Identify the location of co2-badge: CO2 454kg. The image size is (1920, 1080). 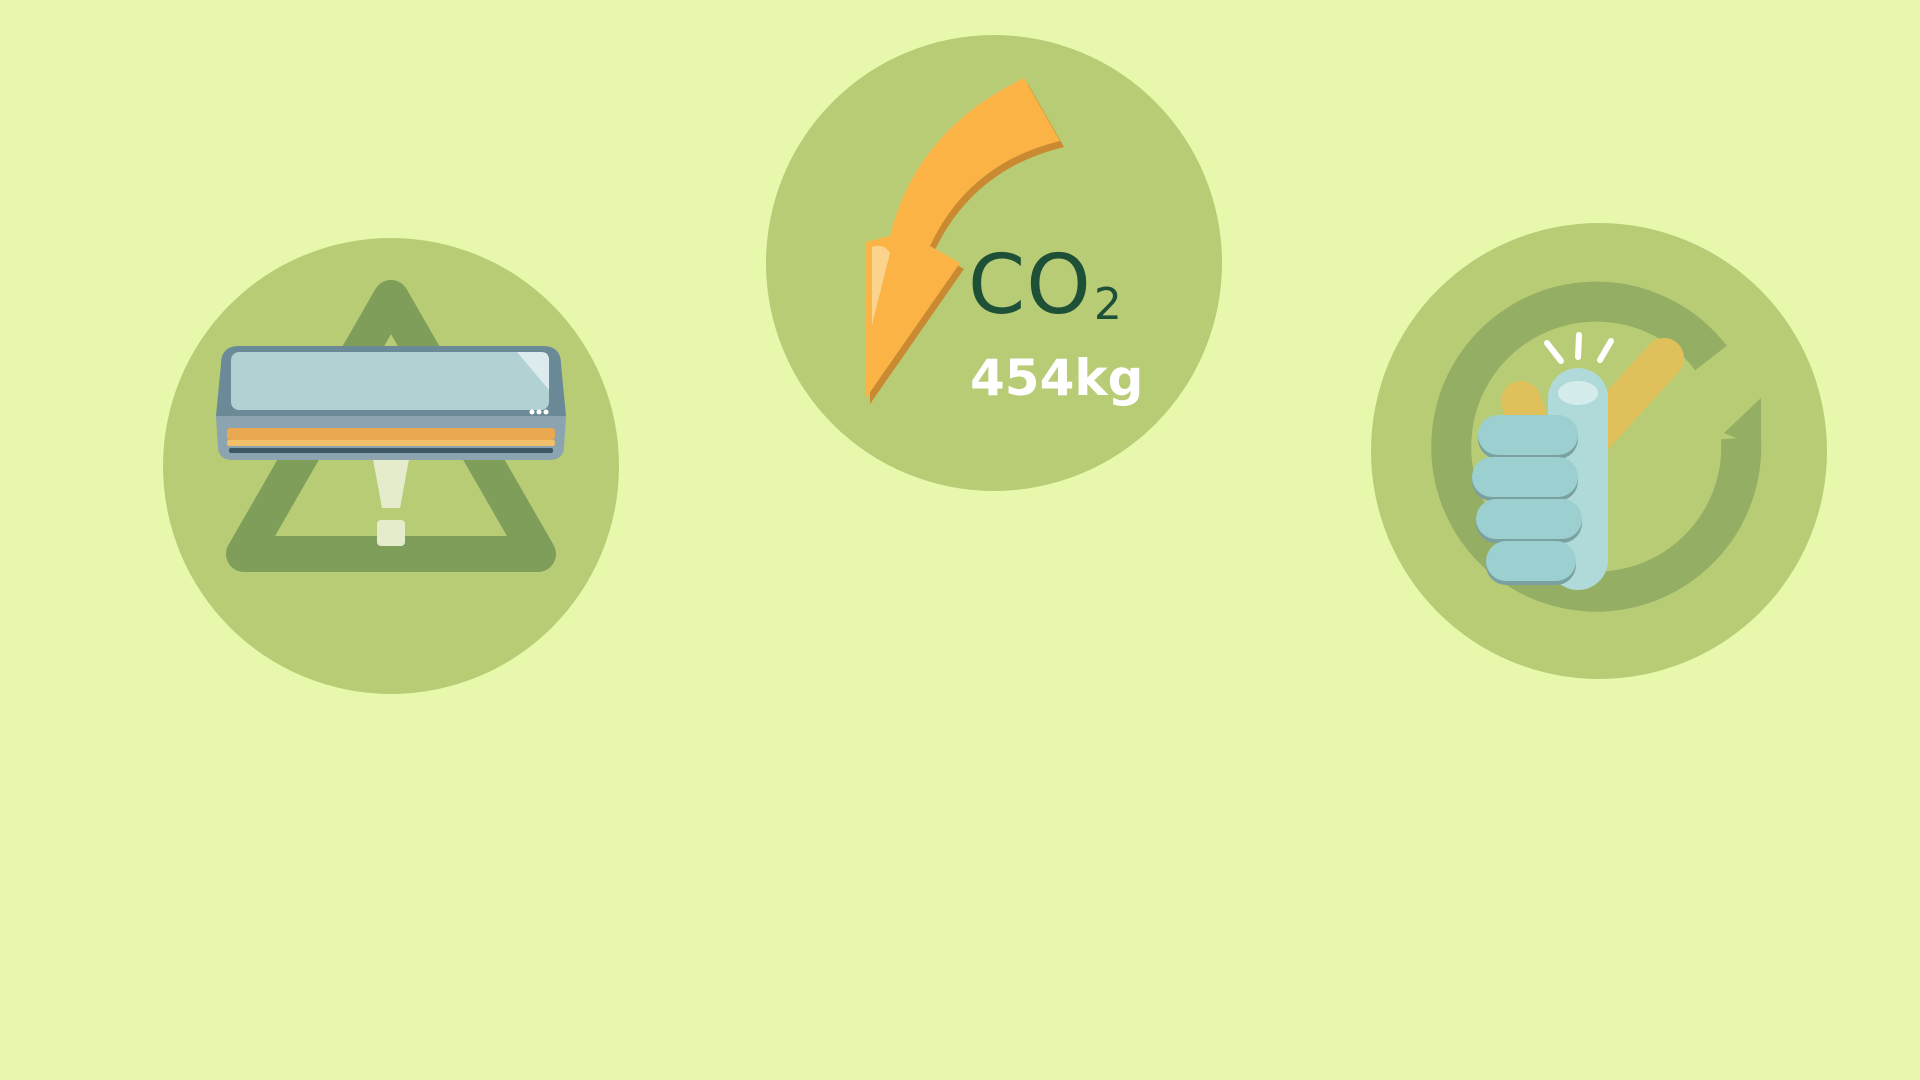
(994, 263).